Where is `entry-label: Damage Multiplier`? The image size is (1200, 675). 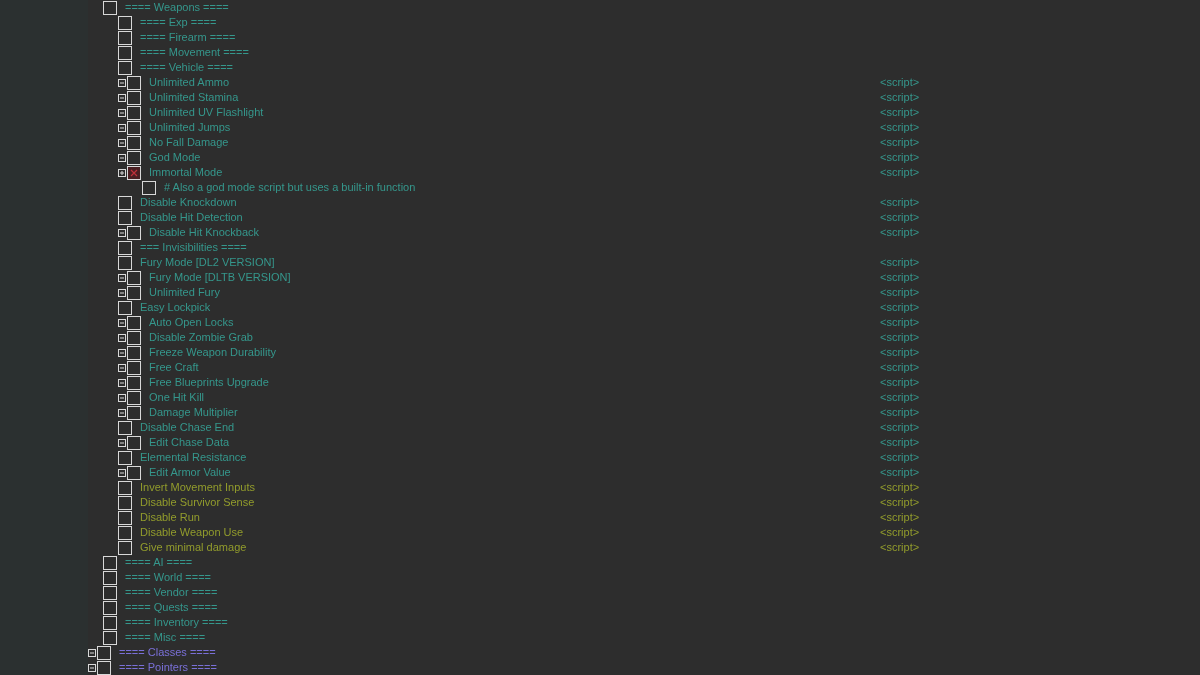 entry-label: Damage Multiplier is located at coordinates (193, 413).